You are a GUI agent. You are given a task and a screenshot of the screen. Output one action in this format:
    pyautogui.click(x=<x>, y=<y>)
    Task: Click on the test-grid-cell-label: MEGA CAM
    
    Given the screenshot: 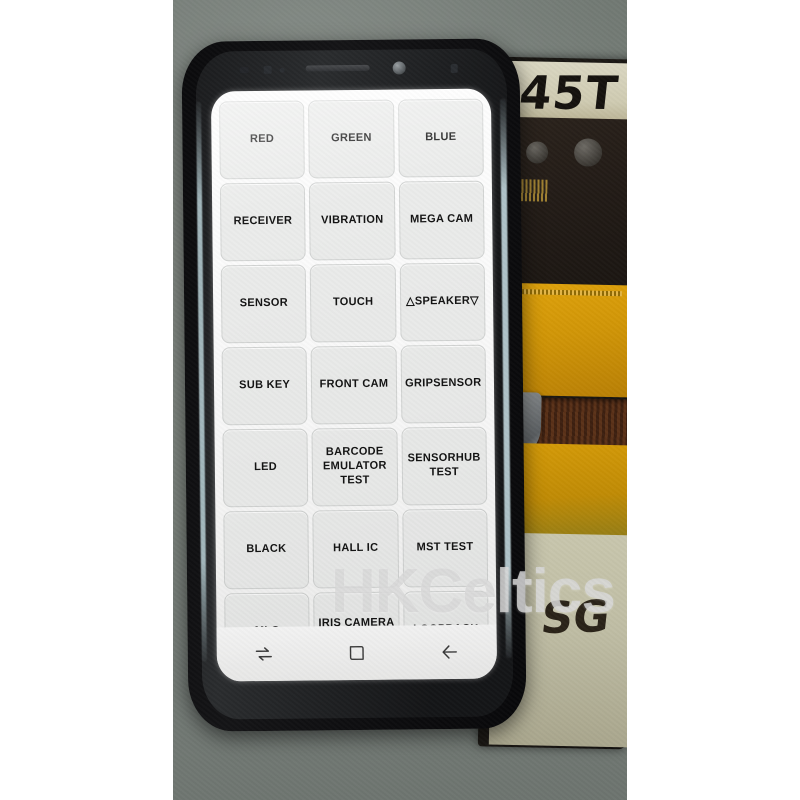 What is the action you would take?
    pyautogui.click(x=441, y=219)
    